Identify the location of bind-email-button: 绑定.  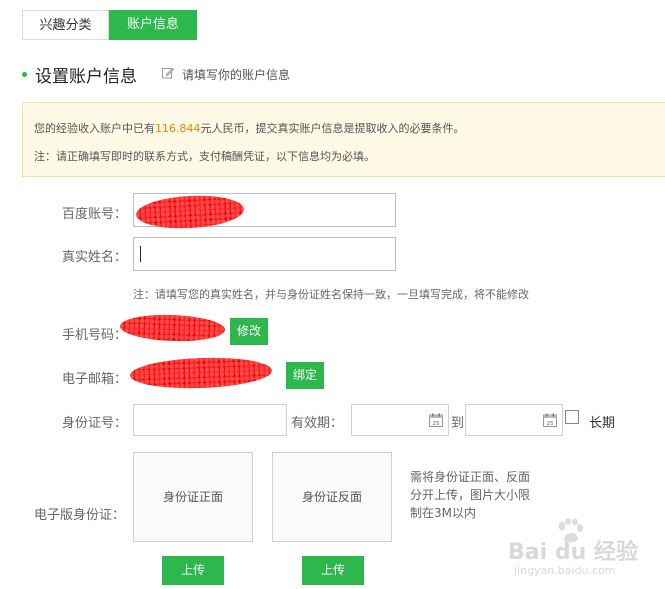
(305, 375).